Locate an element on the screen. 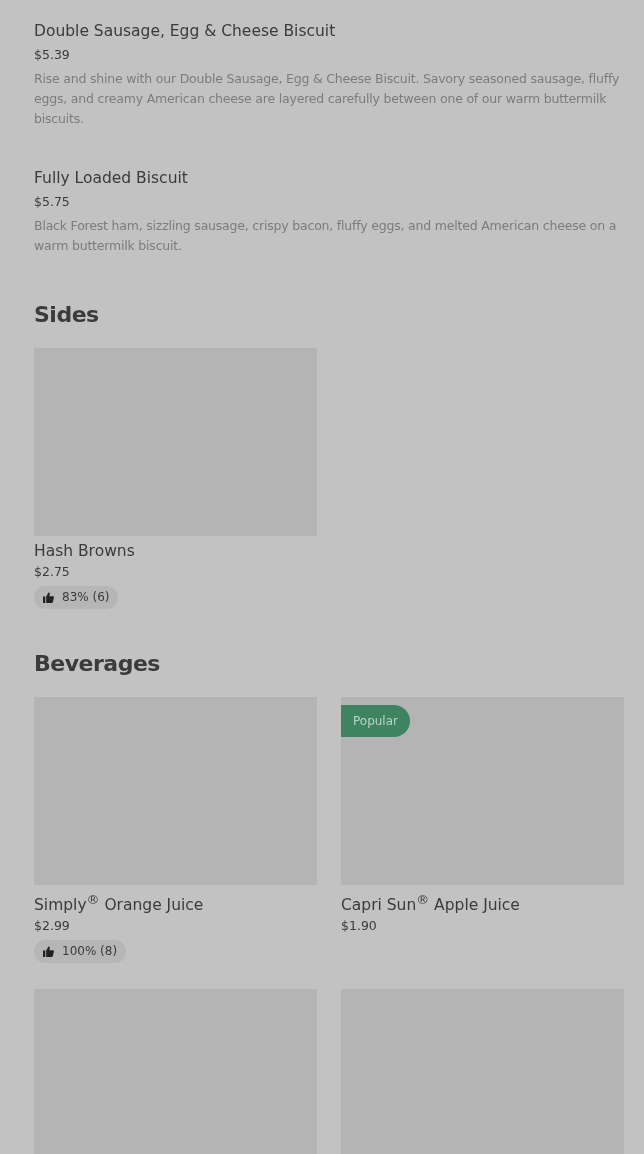  product-price: $2.99 is located at coordinates (52, 926).